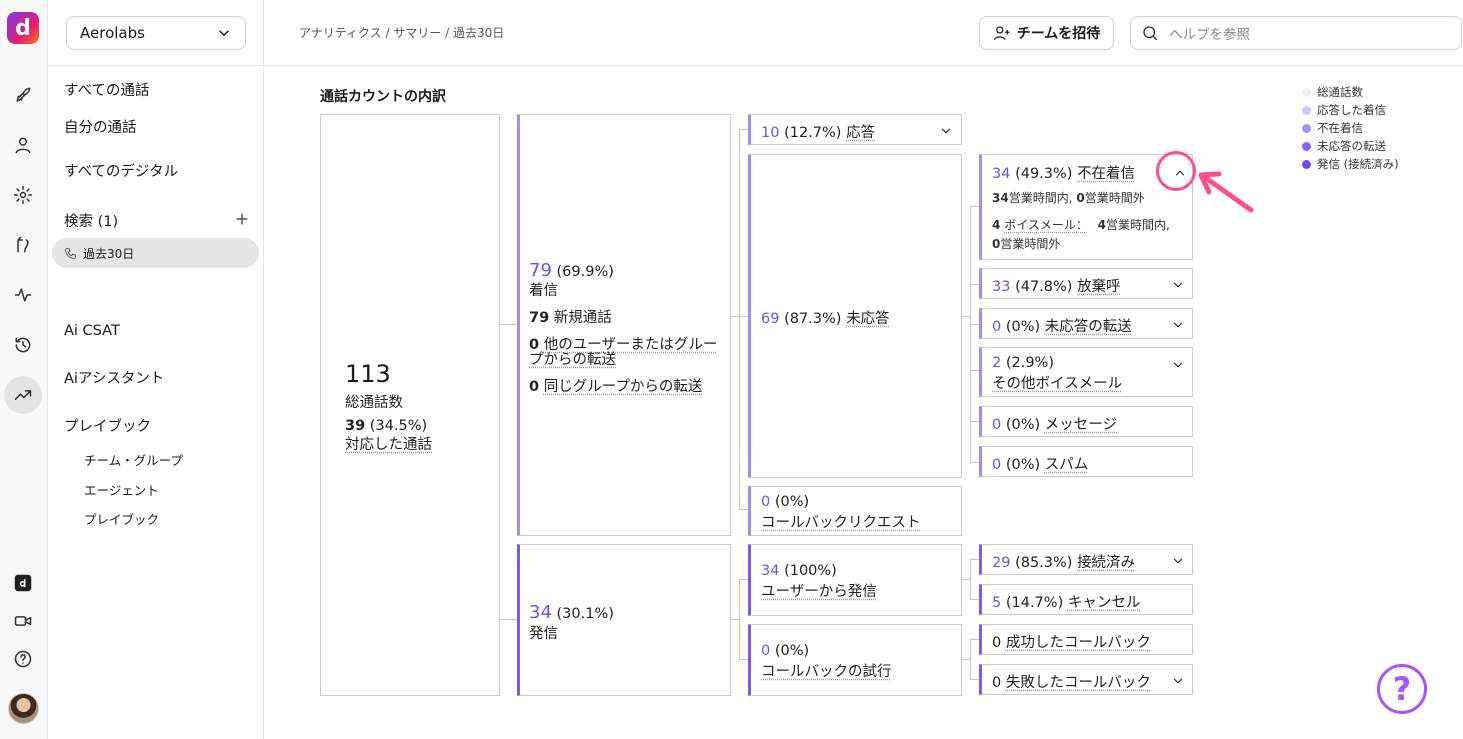 The width and height of the screenshot is (1463, 739). I want to click on transfer-same-stat: 0 同じグループからの転送, so click(615, 385).